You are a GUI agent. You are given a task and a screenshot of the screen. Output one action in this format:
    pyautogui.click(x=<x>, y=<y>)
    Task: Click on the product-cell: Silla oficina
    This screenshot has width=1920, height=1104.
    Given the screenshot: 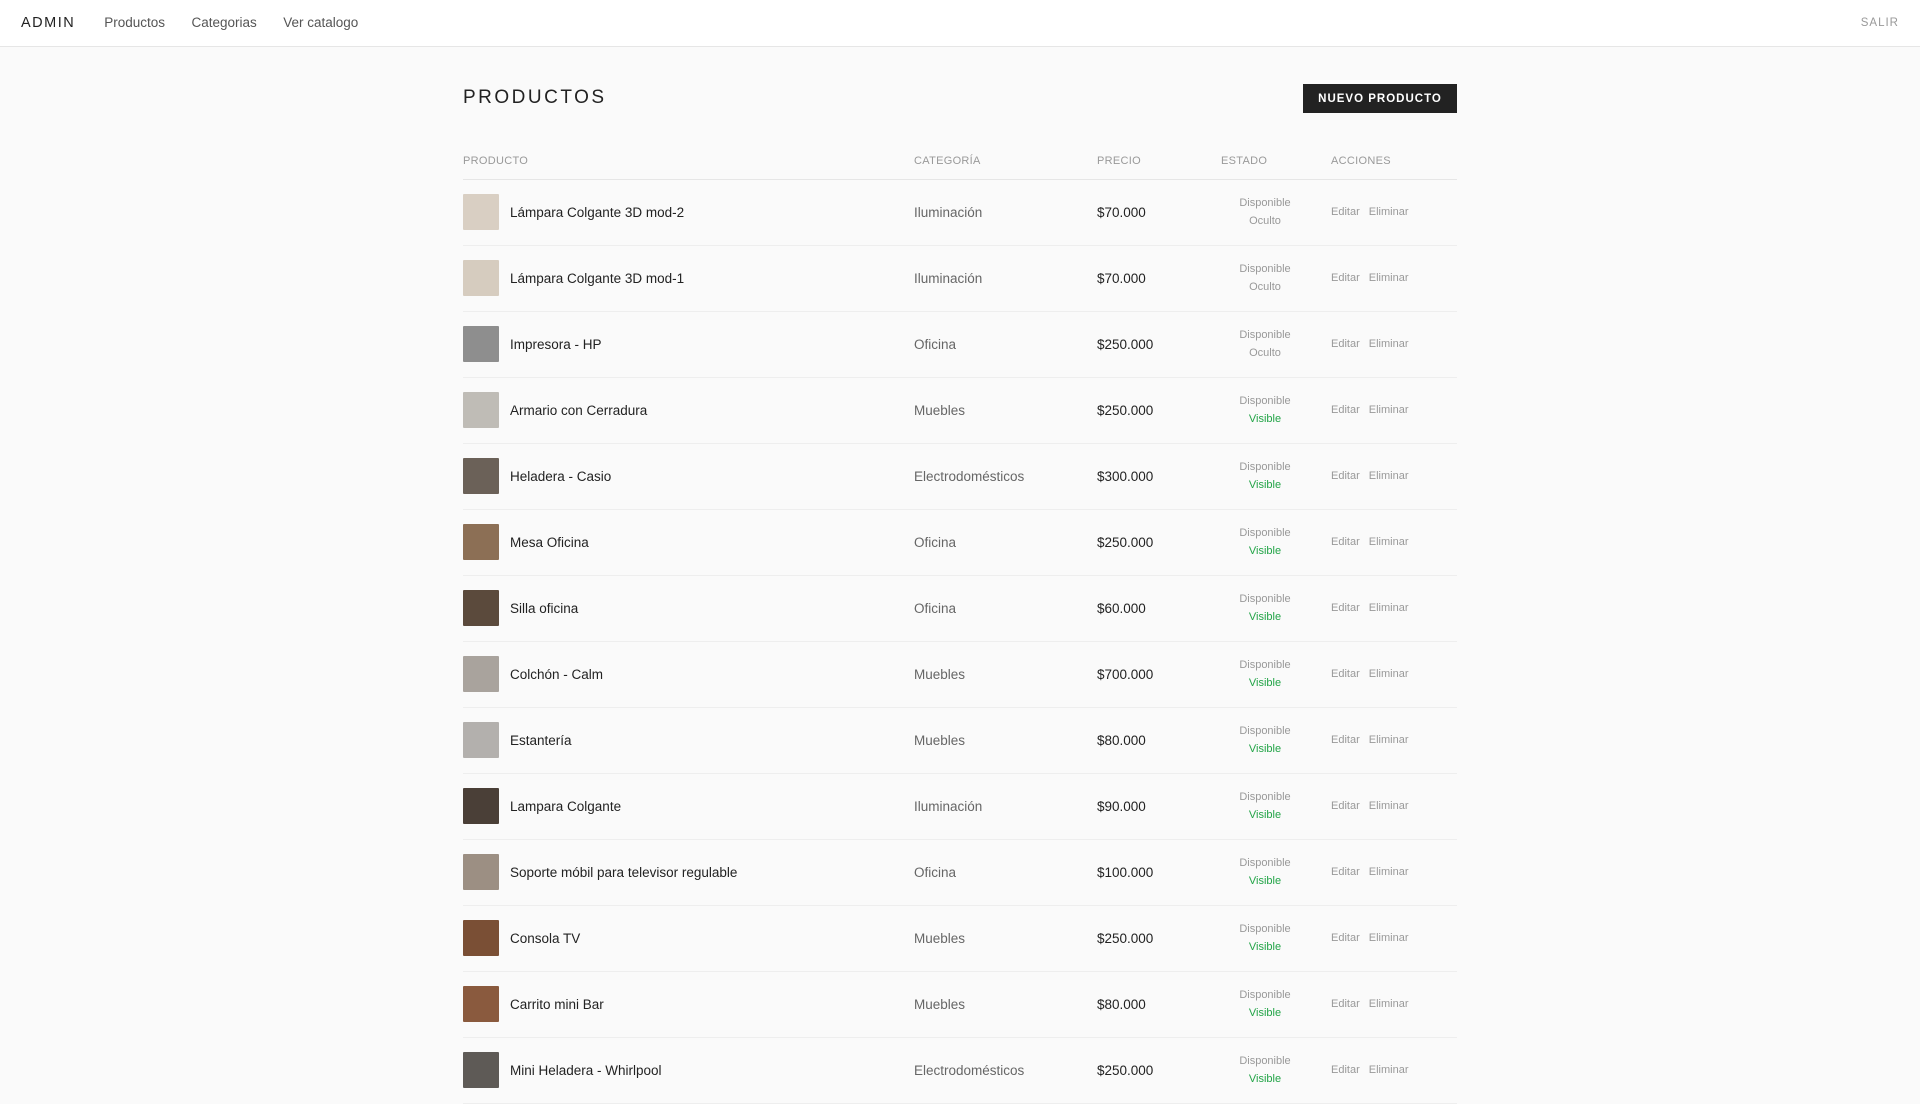 What is the action you would take?
    pyautogui.click(x=688, y=608)
    